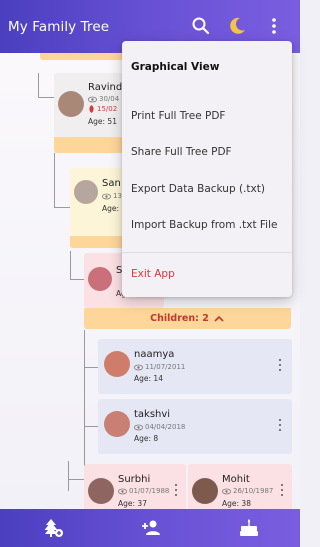 The width and height of the screenshot is (320, 547). What do you see at coordinates (111, 208) in the screenshot?
I see `person-age: Age:` at bounding box center [111, 208].